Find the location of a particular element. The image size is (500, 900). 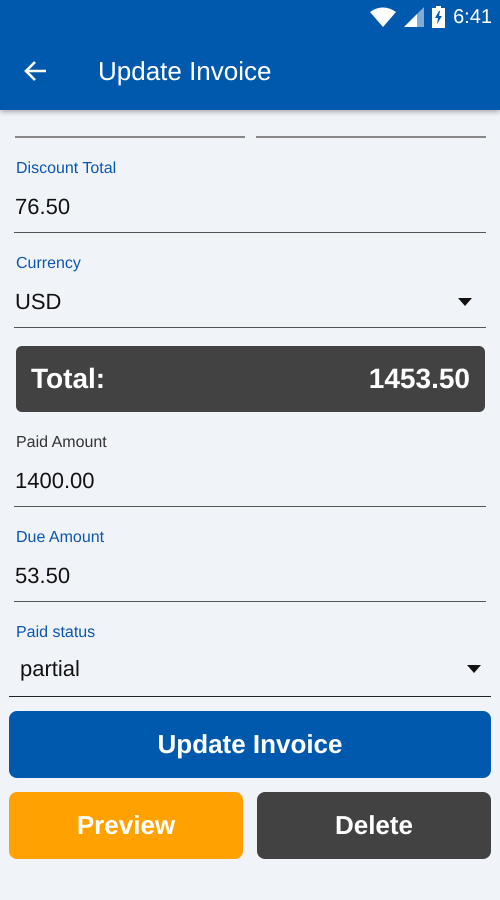

total-label: Total: is located at coordinates (68, 379).